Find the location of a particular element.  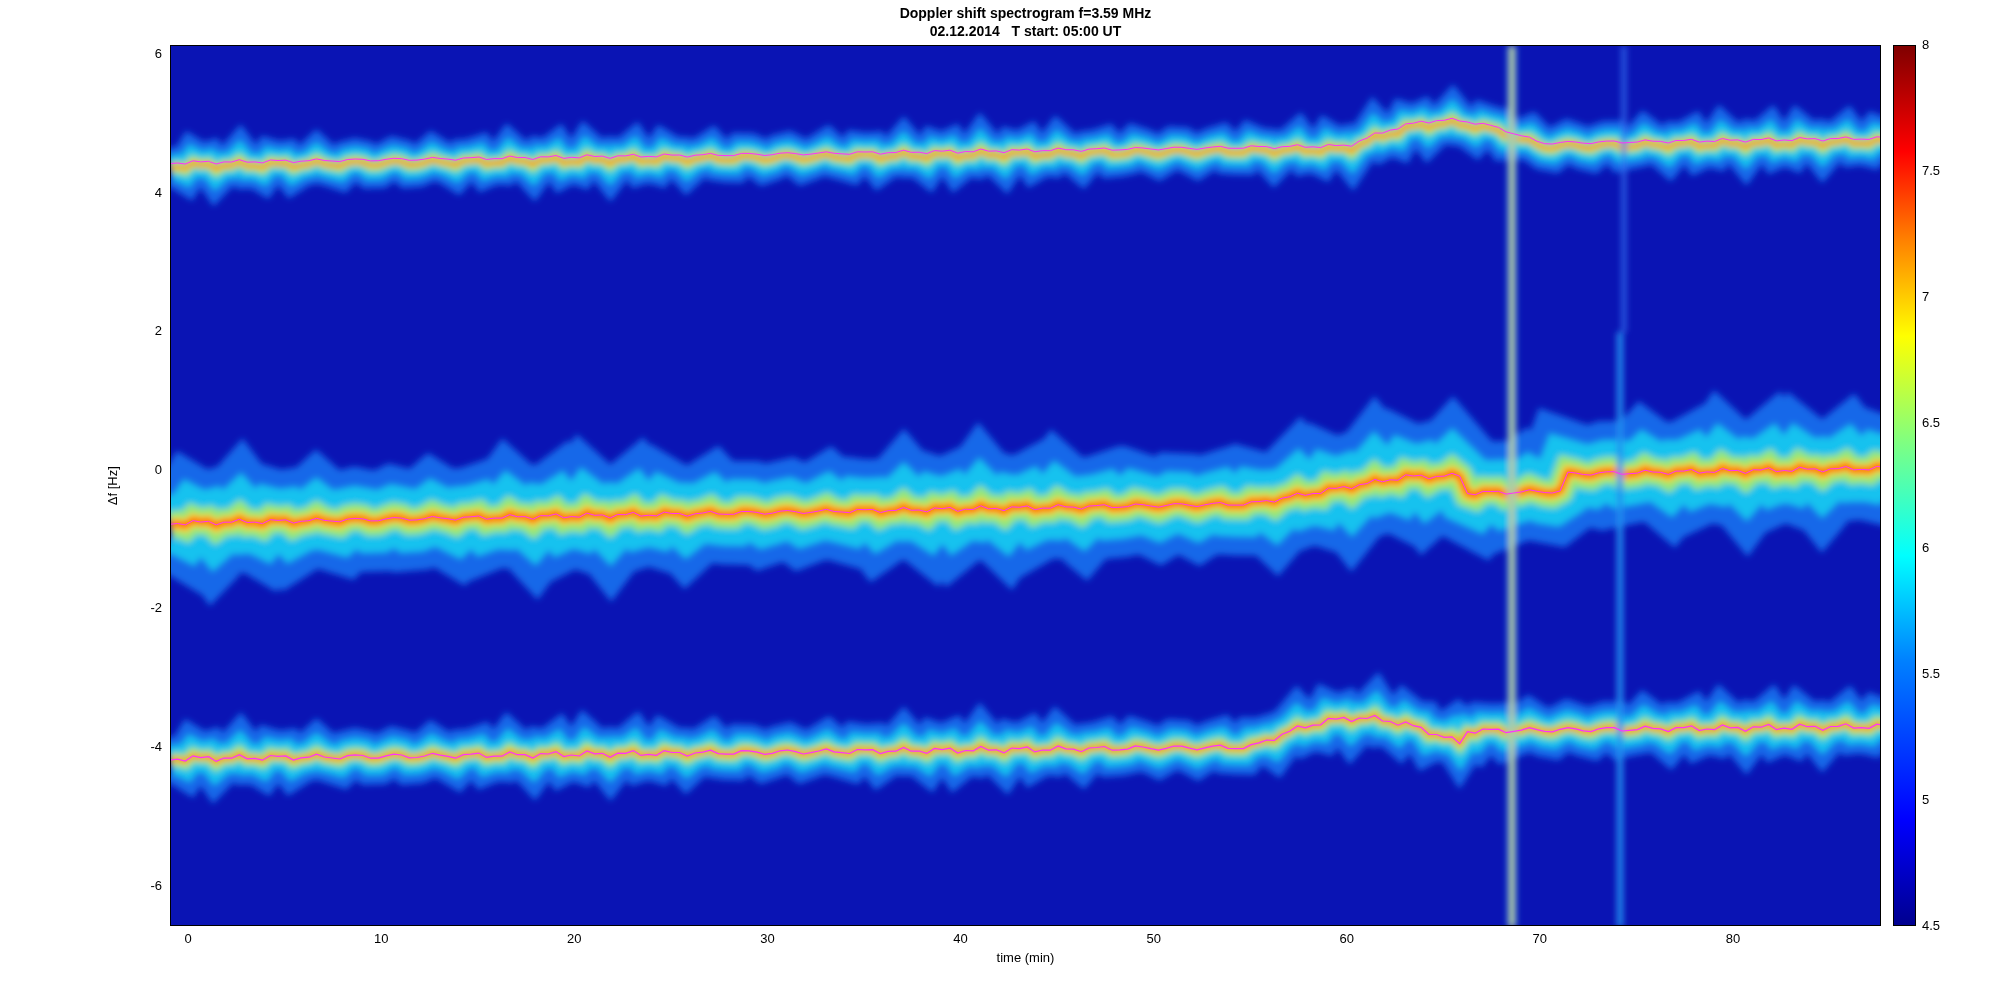

x-tick-label: 30 is located at coordinates (767, 939).